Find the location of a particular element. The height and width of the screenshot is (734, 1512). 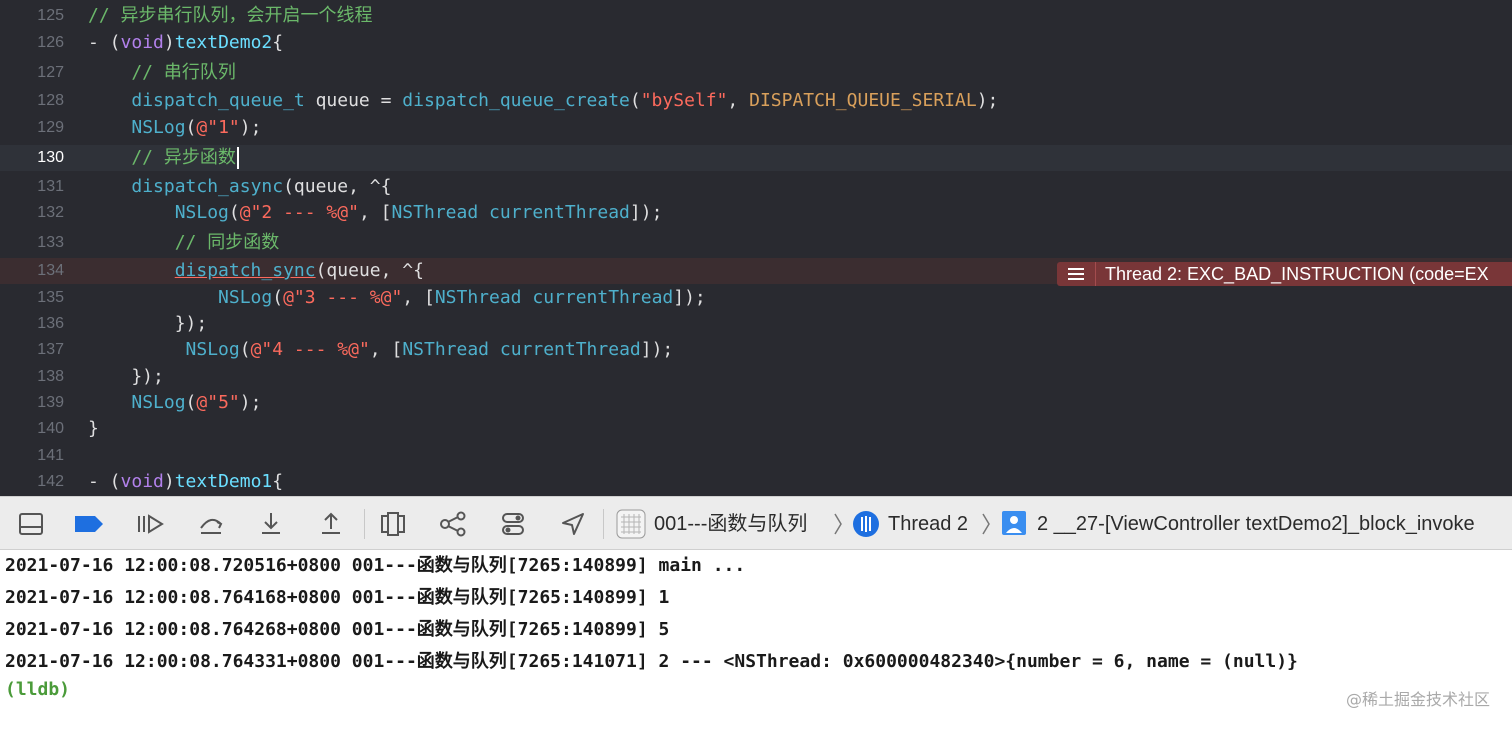

code-line: 133 // 同步函数 is located at coordinates (756, 243).